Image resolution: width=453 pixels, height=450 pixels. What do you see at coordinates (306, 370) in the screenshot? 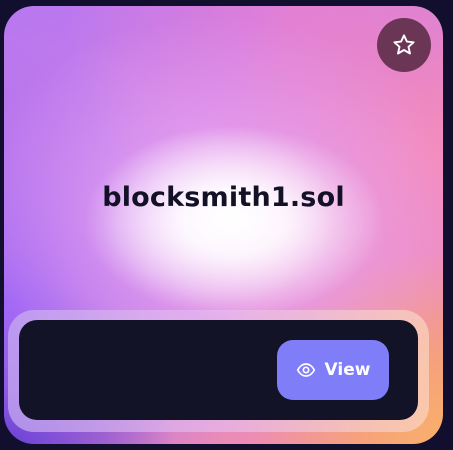
I see `eye-icon` at bounding box center [306, 370].